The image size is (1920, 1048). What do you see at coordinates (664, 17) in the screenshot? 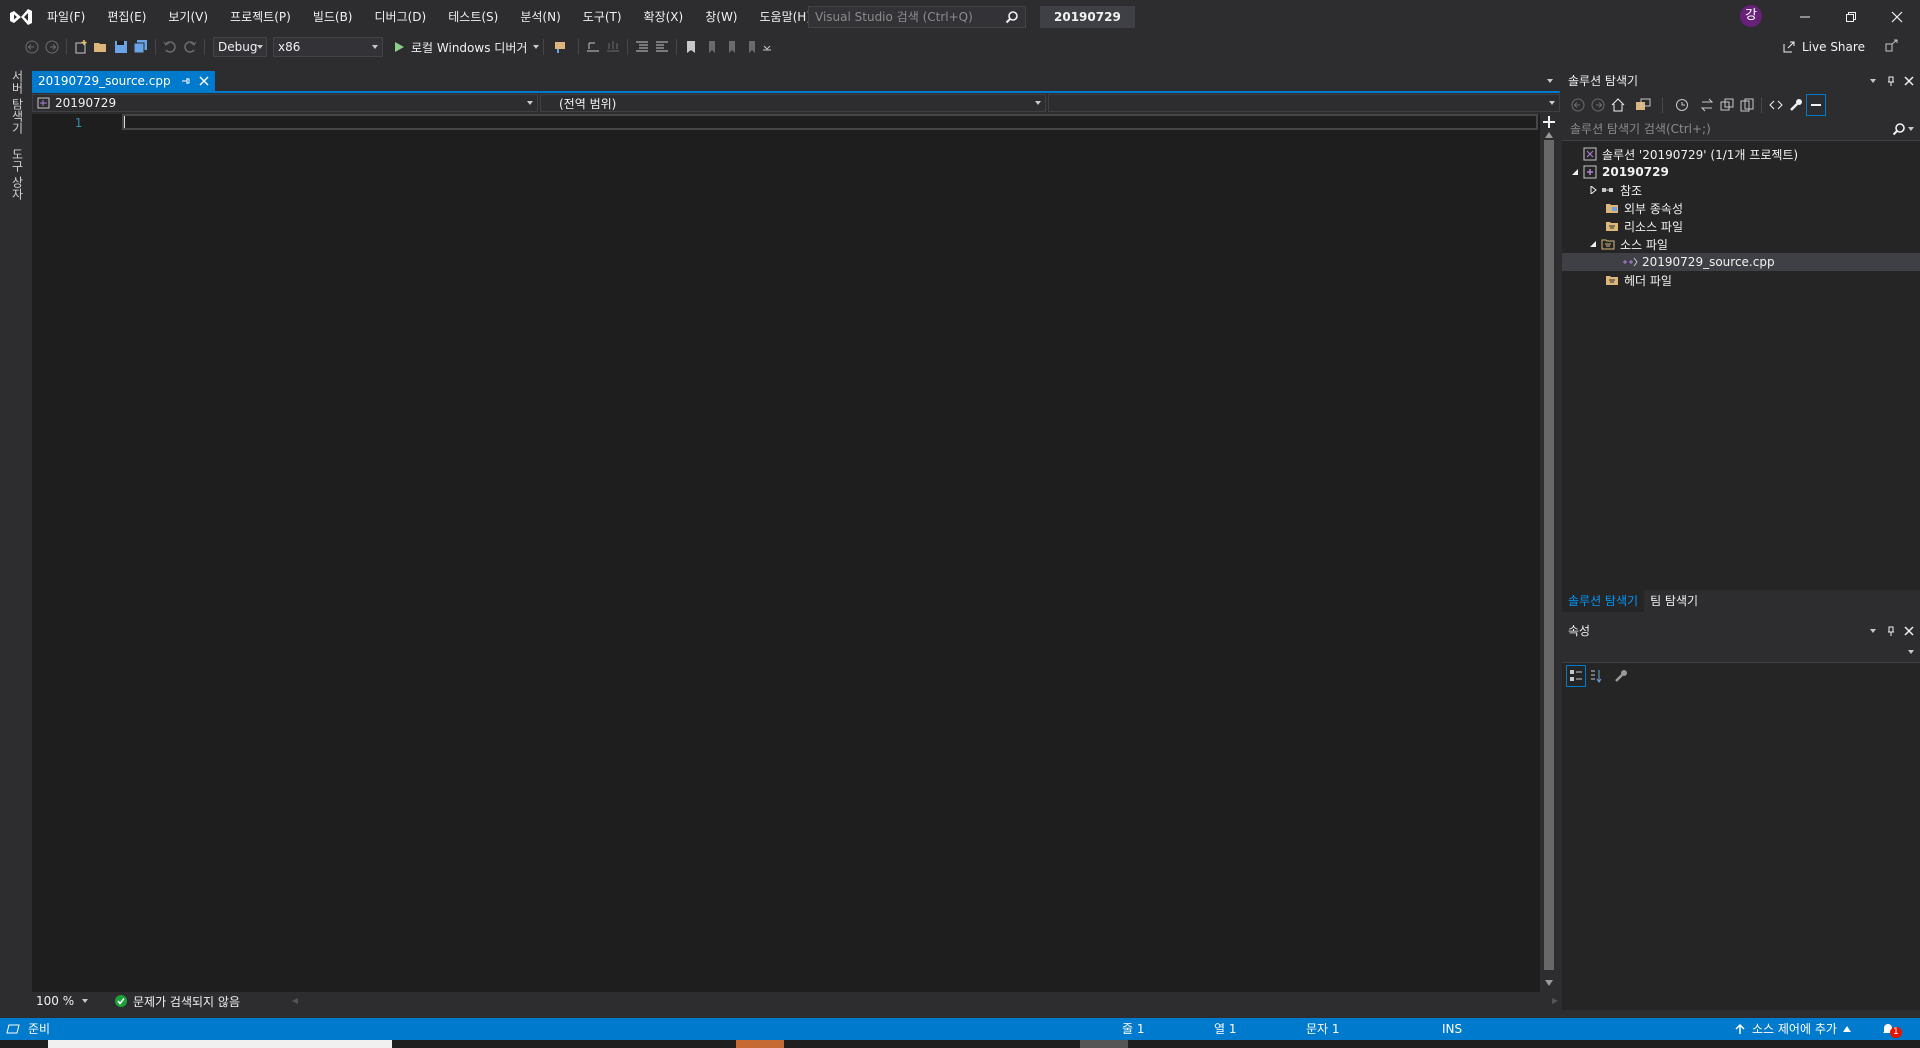
I see `menu-extensions: 확장(X)` at bounding box center [664, 17].